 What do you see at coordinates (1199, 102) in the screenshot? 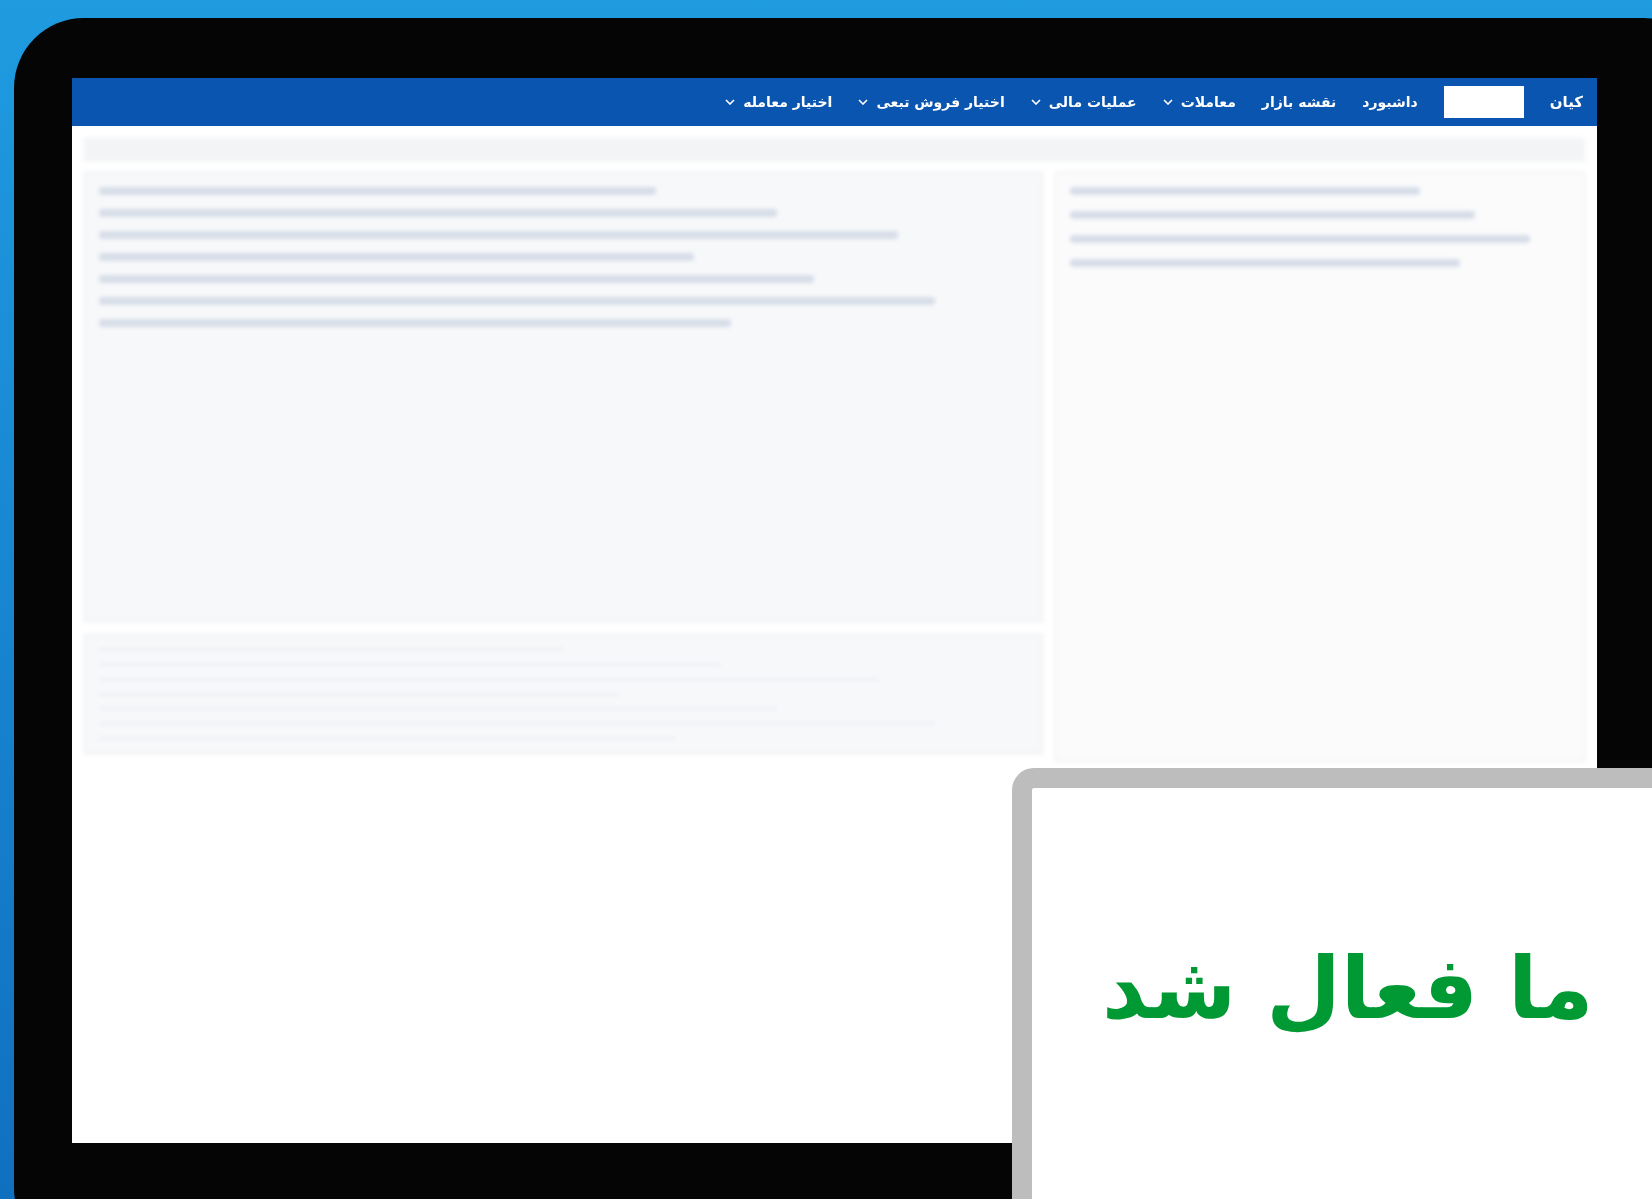
I see `nav-menu-item: معاملات` at bounding box center [1199, 102].